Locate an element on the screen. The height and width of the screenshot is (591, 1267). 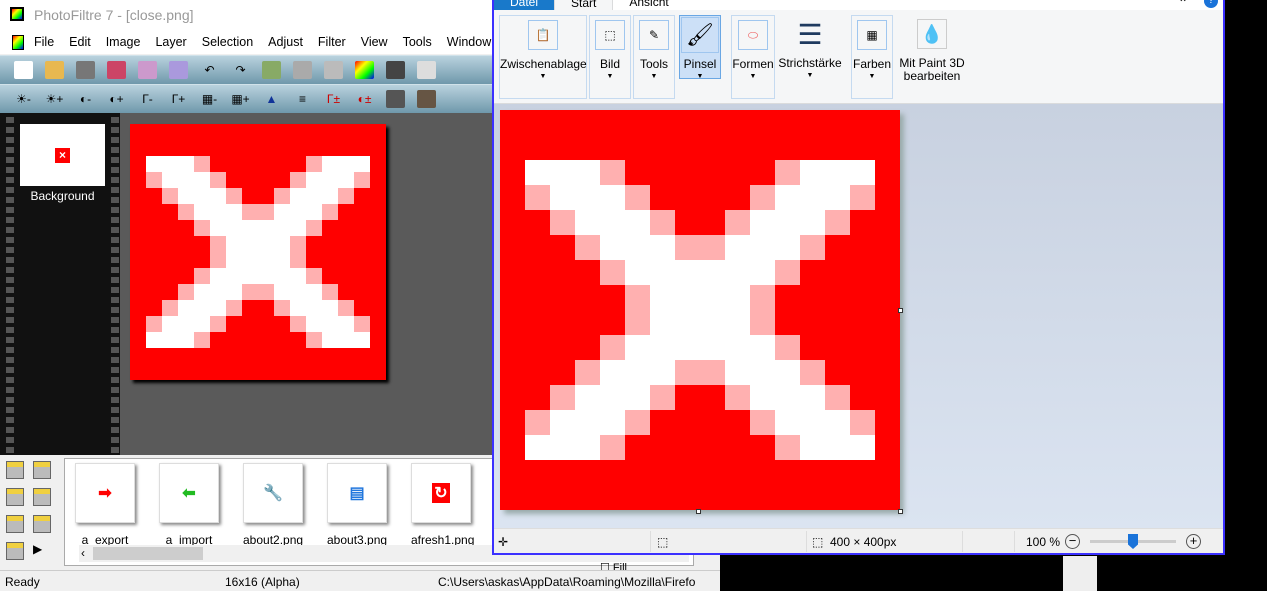
group-tools: ✎ Tools ▼ is located at coordinates (654, 57).